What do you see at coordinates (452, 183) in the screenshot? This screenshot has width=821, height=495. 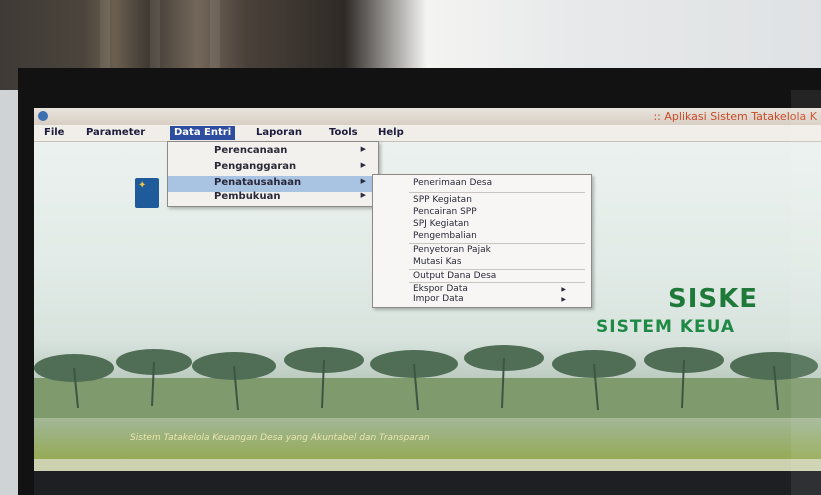 I see `submenu-item-penerimaan-desa: Penerimaan Desa` at bounding box center [452, 183].